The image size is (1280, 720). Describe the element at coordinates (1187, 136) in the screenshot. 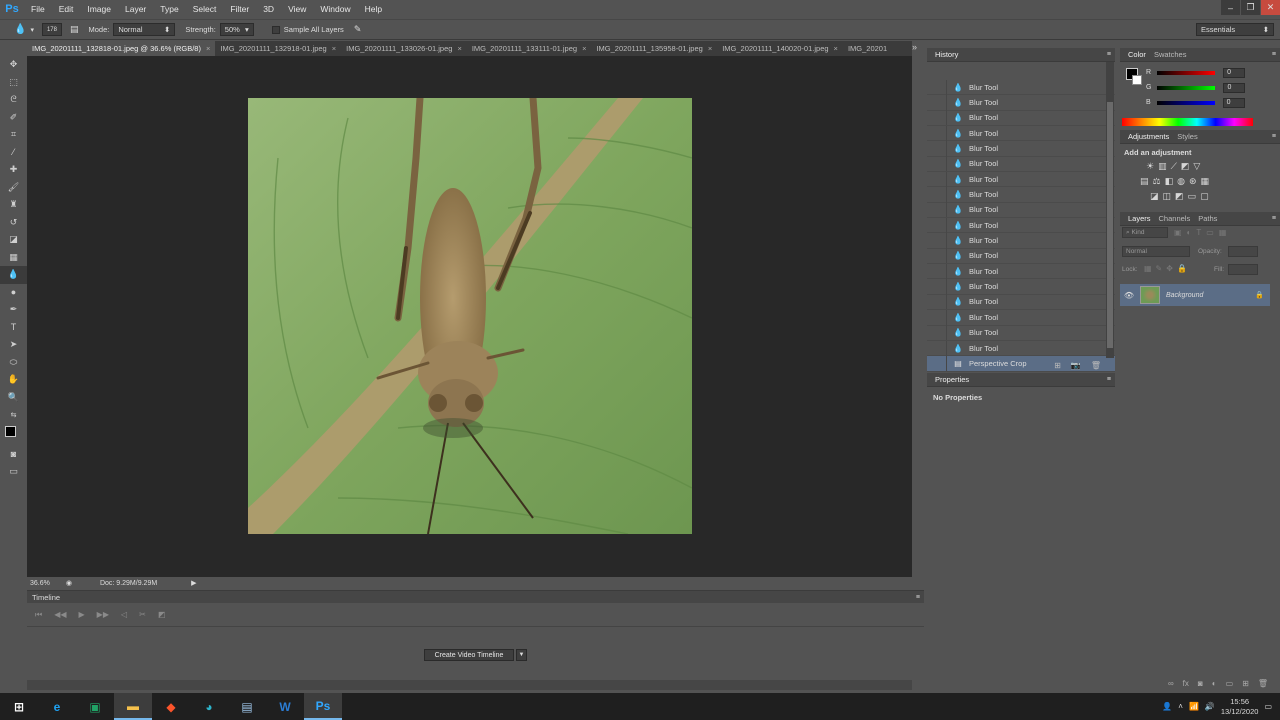

I see `tab-styles: Styles` at that location.